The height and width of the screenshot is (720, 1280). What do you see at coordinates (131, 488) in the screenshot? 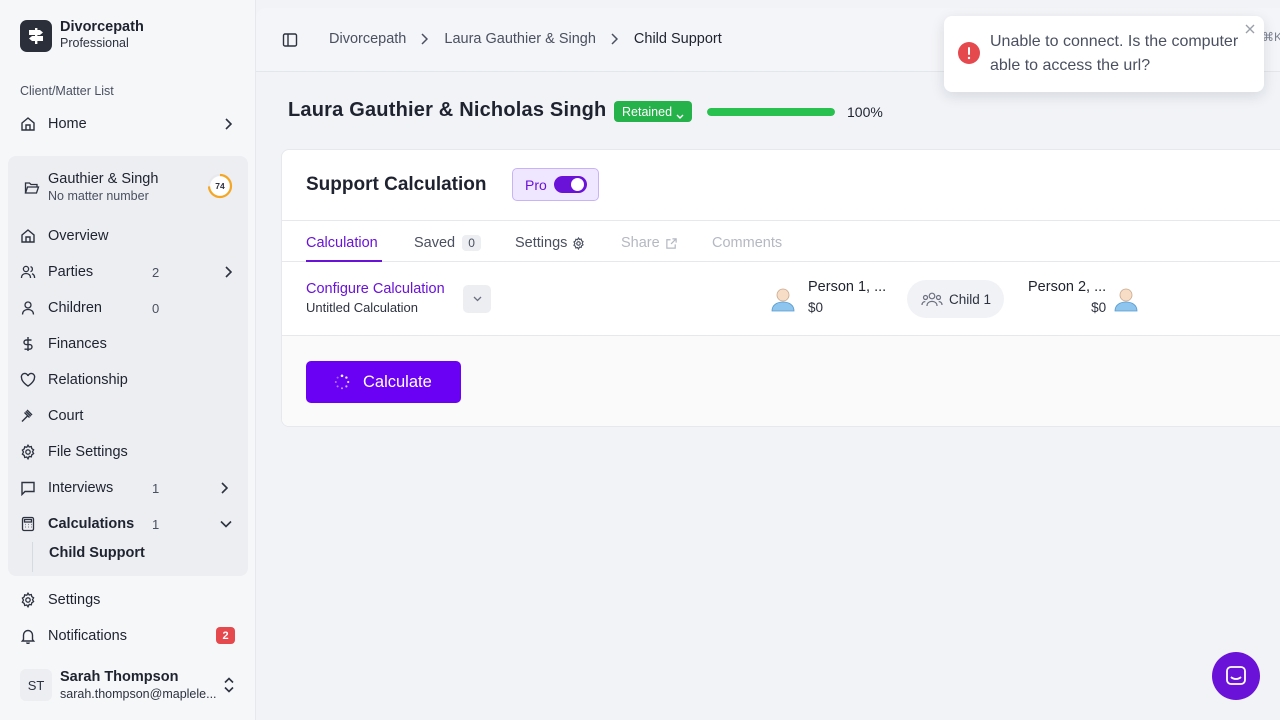
I see `sidebar-item-interviews: Interviews 1` at bounding box center [131, 488].